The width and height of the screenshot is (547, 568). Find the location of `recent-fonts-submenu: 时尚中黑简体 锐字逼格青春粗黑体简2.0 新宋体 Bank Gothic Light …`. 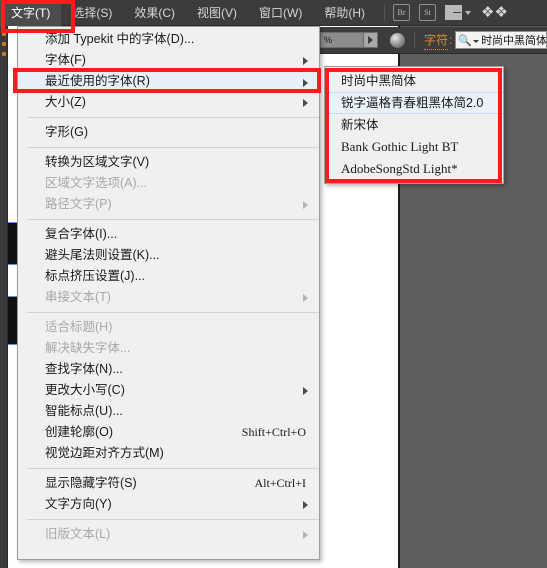

recent-fonts-submenu: 时尚中黑简体 锐字逼格青春粗黑体简2.0 新宋体 Bank Gothic Light … is located at coordinates (414, 125).